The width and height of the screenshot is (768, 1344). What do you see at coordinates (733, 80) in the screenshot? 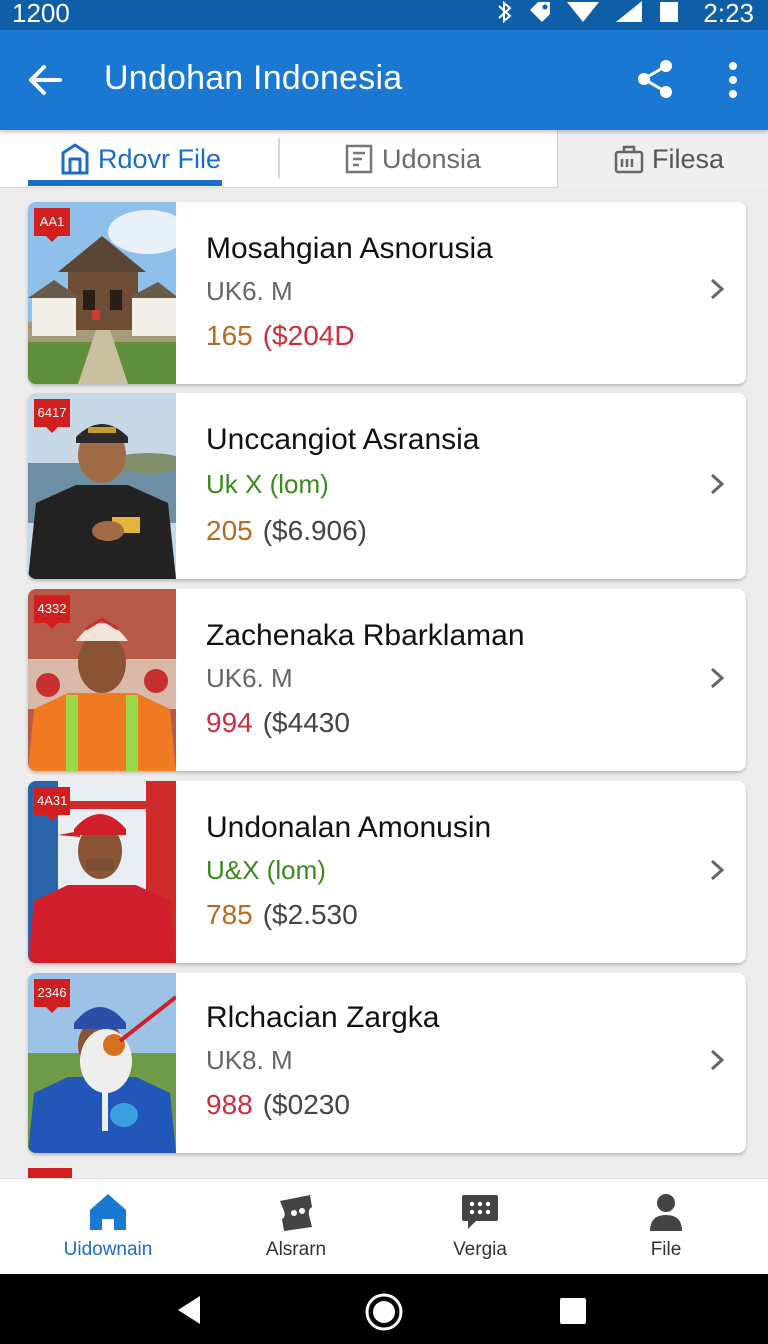
I see `more-options-icon` at bounding box center [733, 80].